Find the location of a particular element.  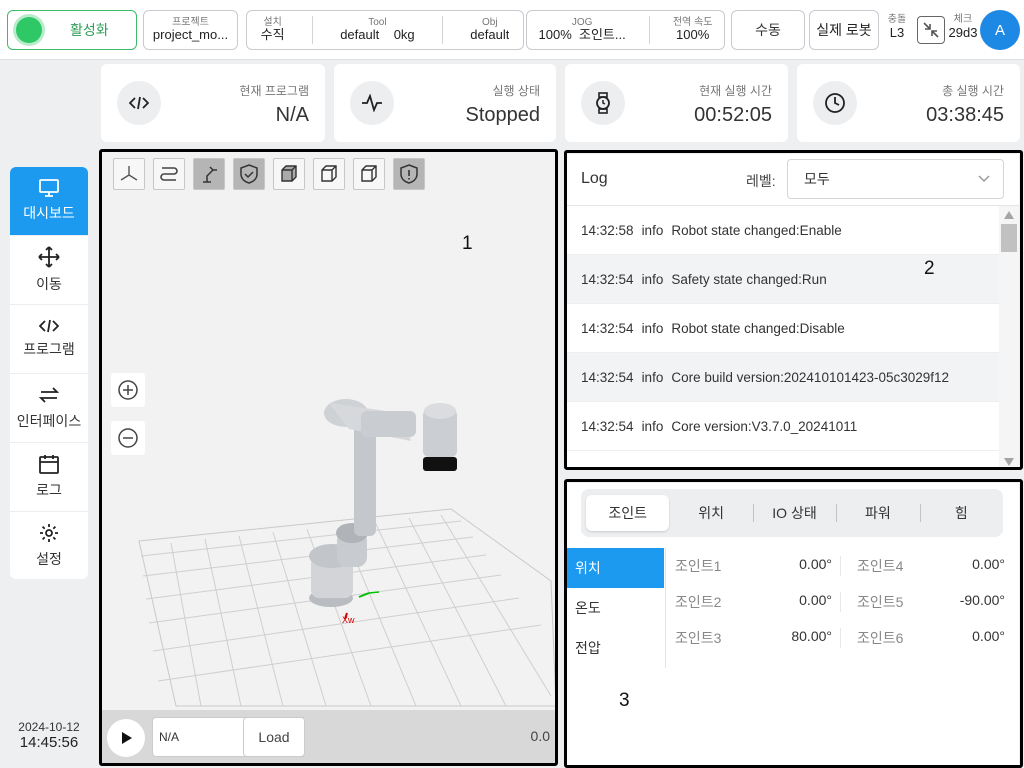

global-speed-selector: 전역 속도 100% is located at coordinates (693, 30).